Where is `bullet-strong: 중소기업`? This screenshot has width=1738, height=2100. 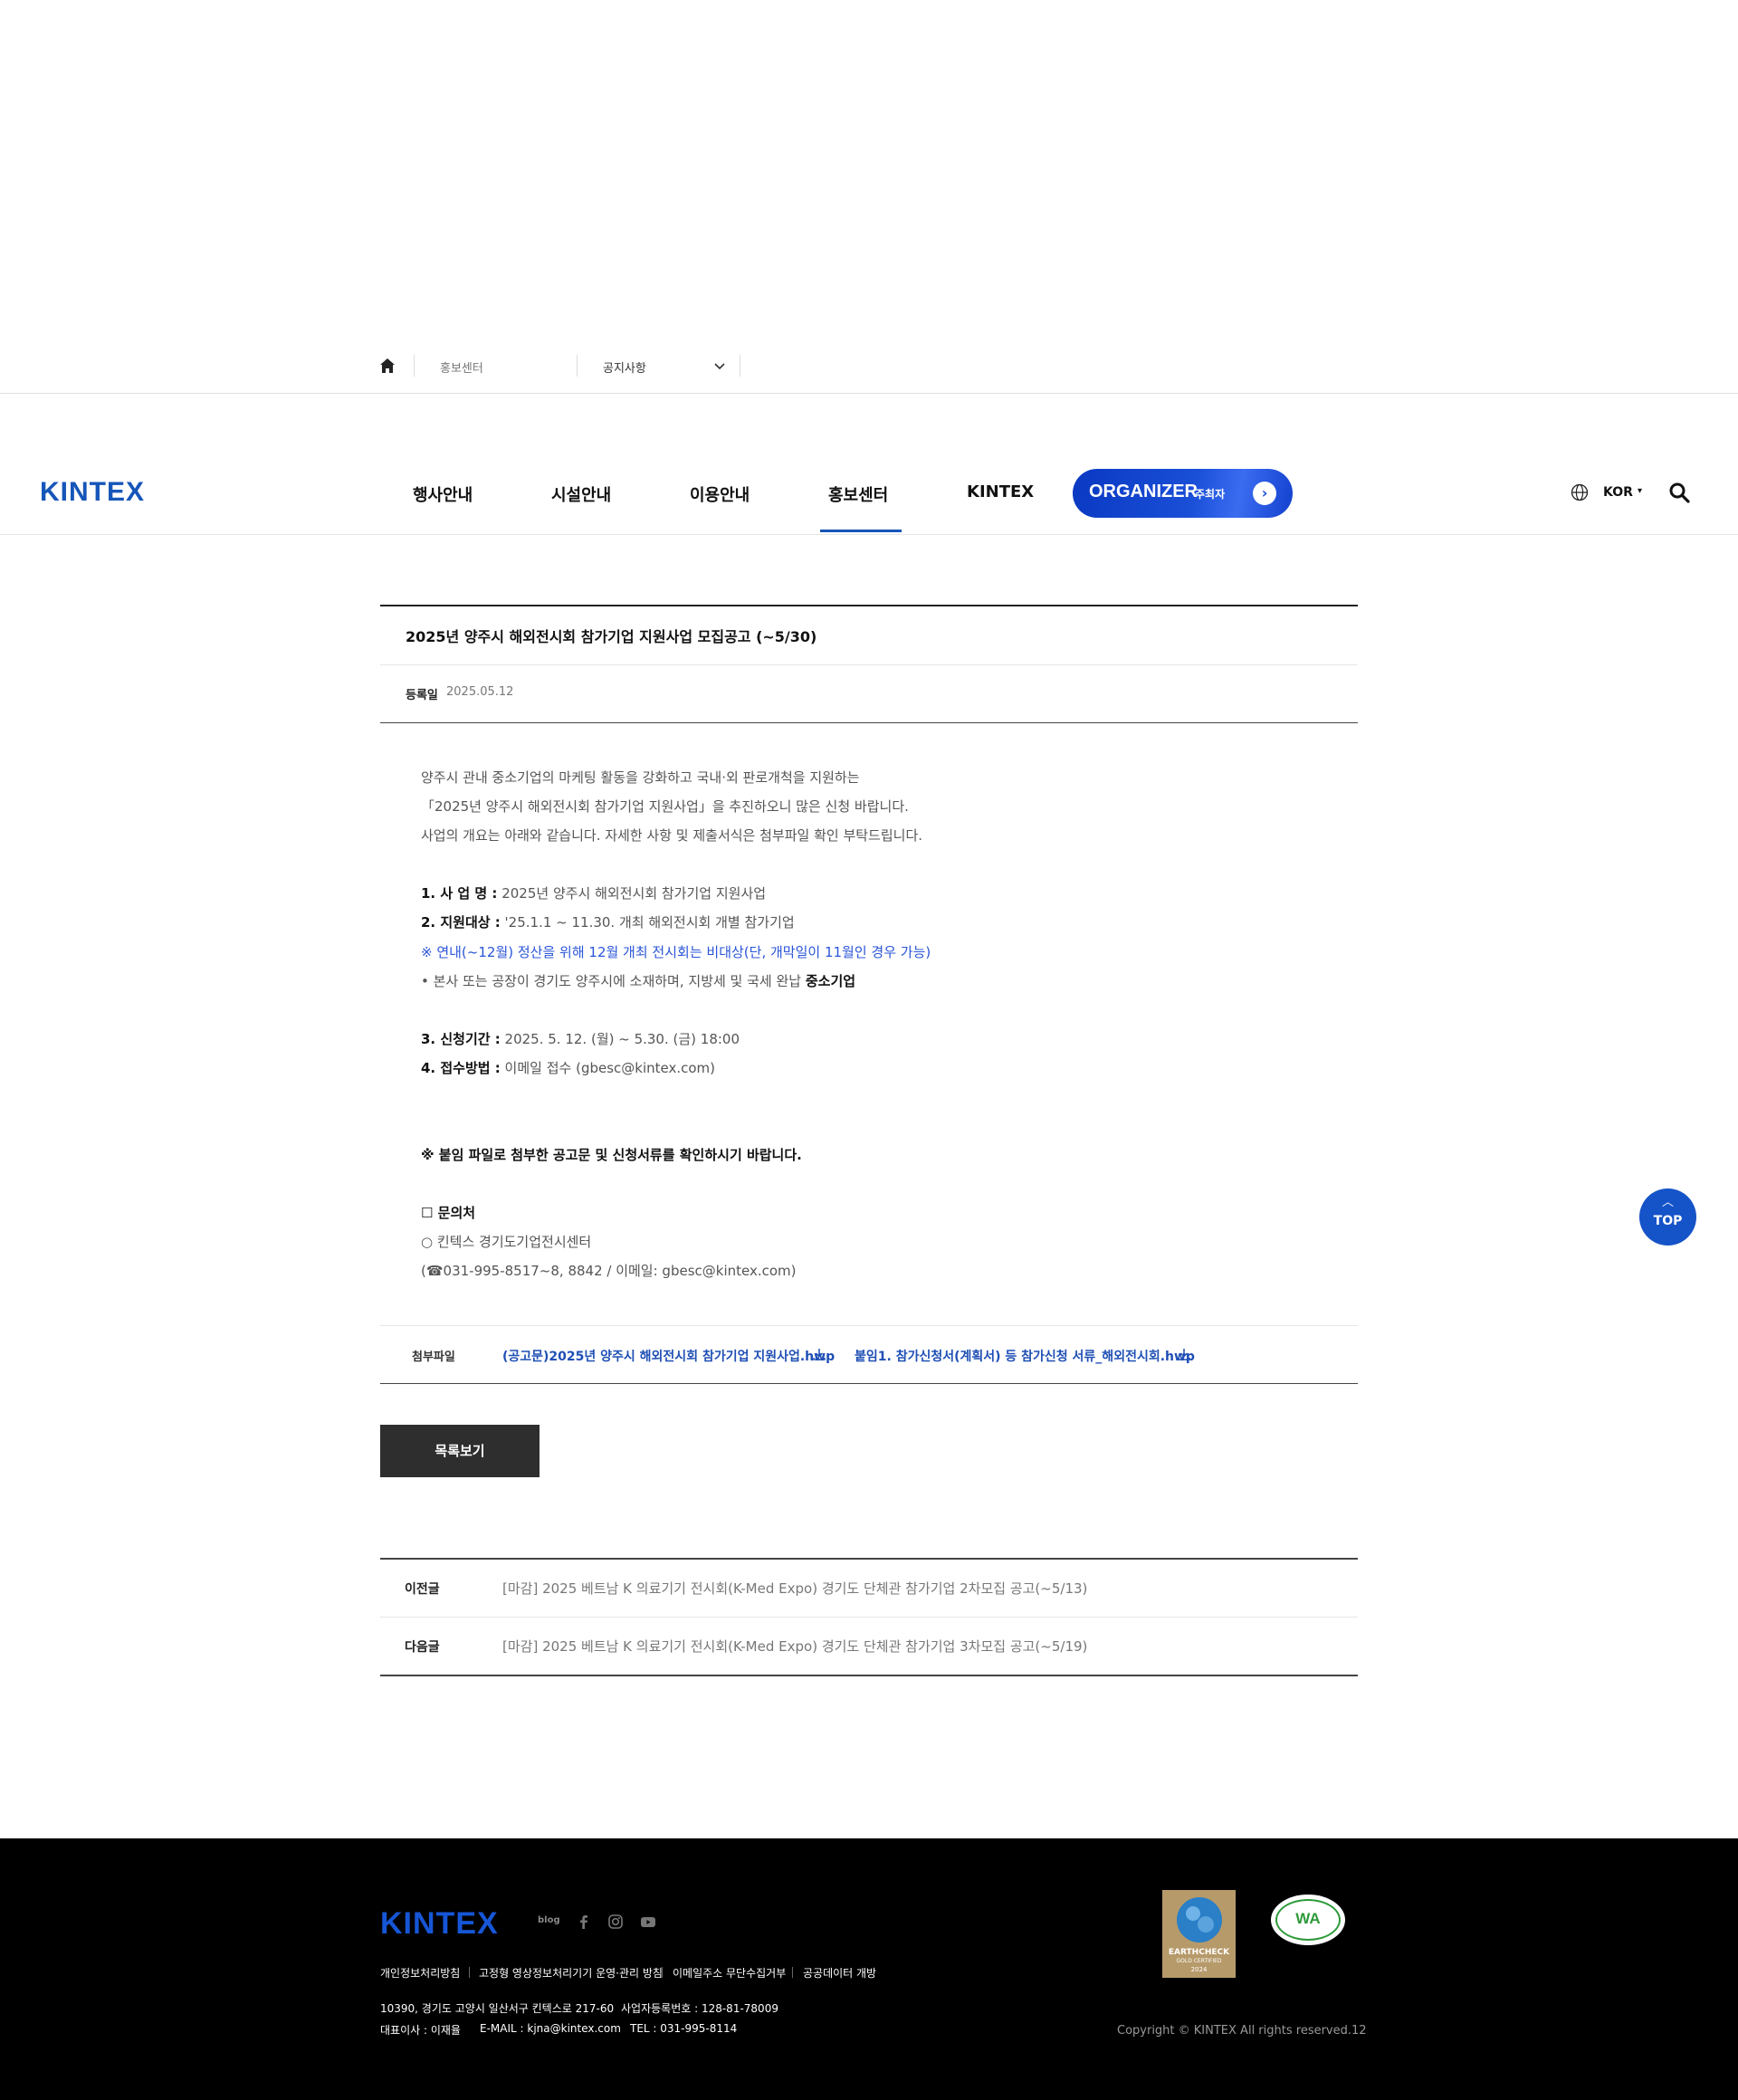 bullet-strong: 중소기업 is located at coordinates (830, 981).